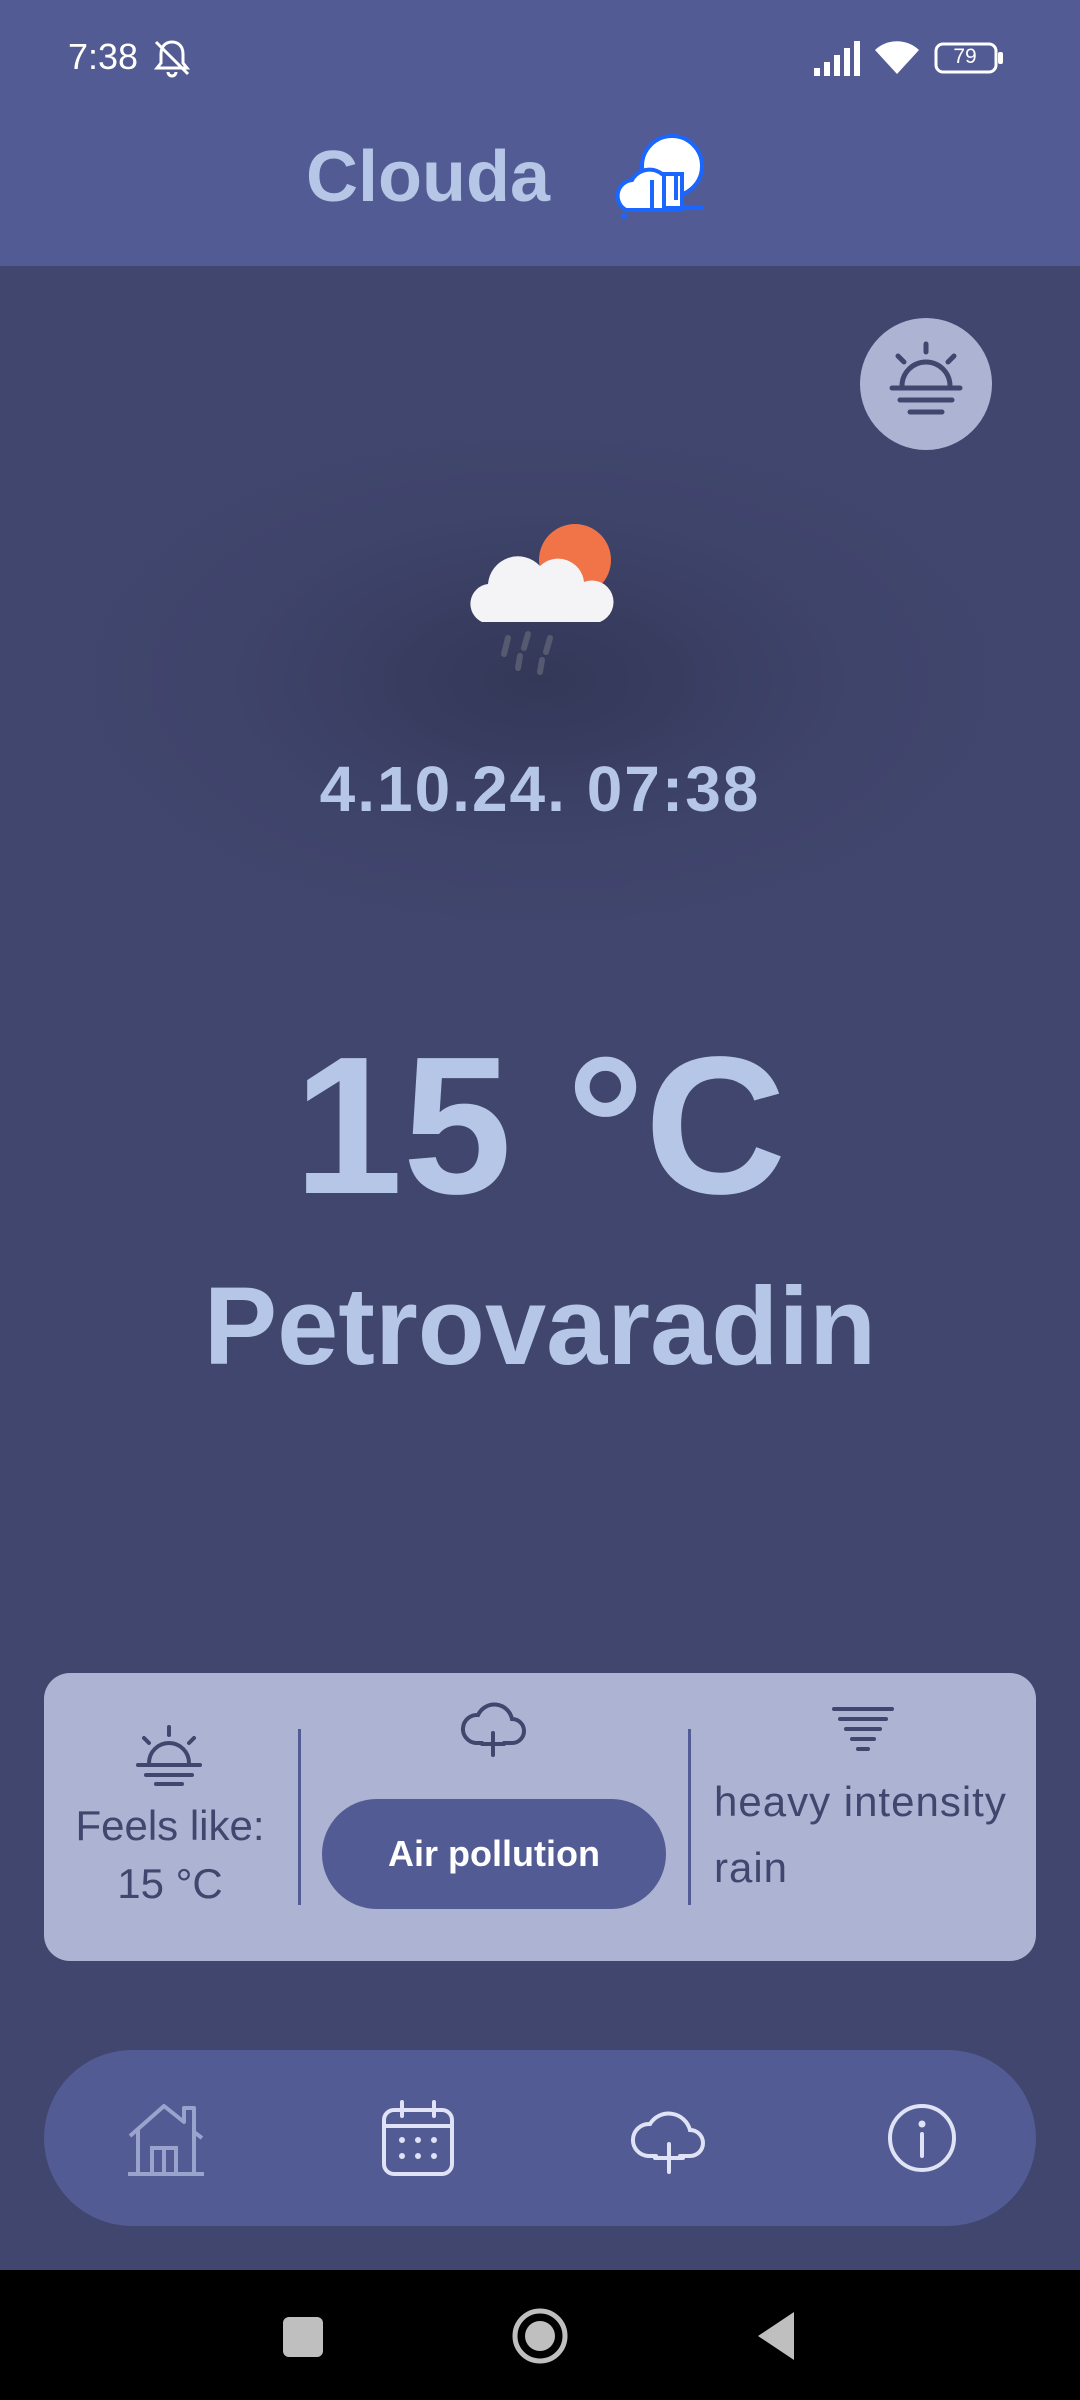 The width and height of the screenshot is (1080, 2400). What do you see at coordinates (170, 1825) in the screenshot?
I see `feels-like-label: Feels like:` at bounding box center [170, 1825].